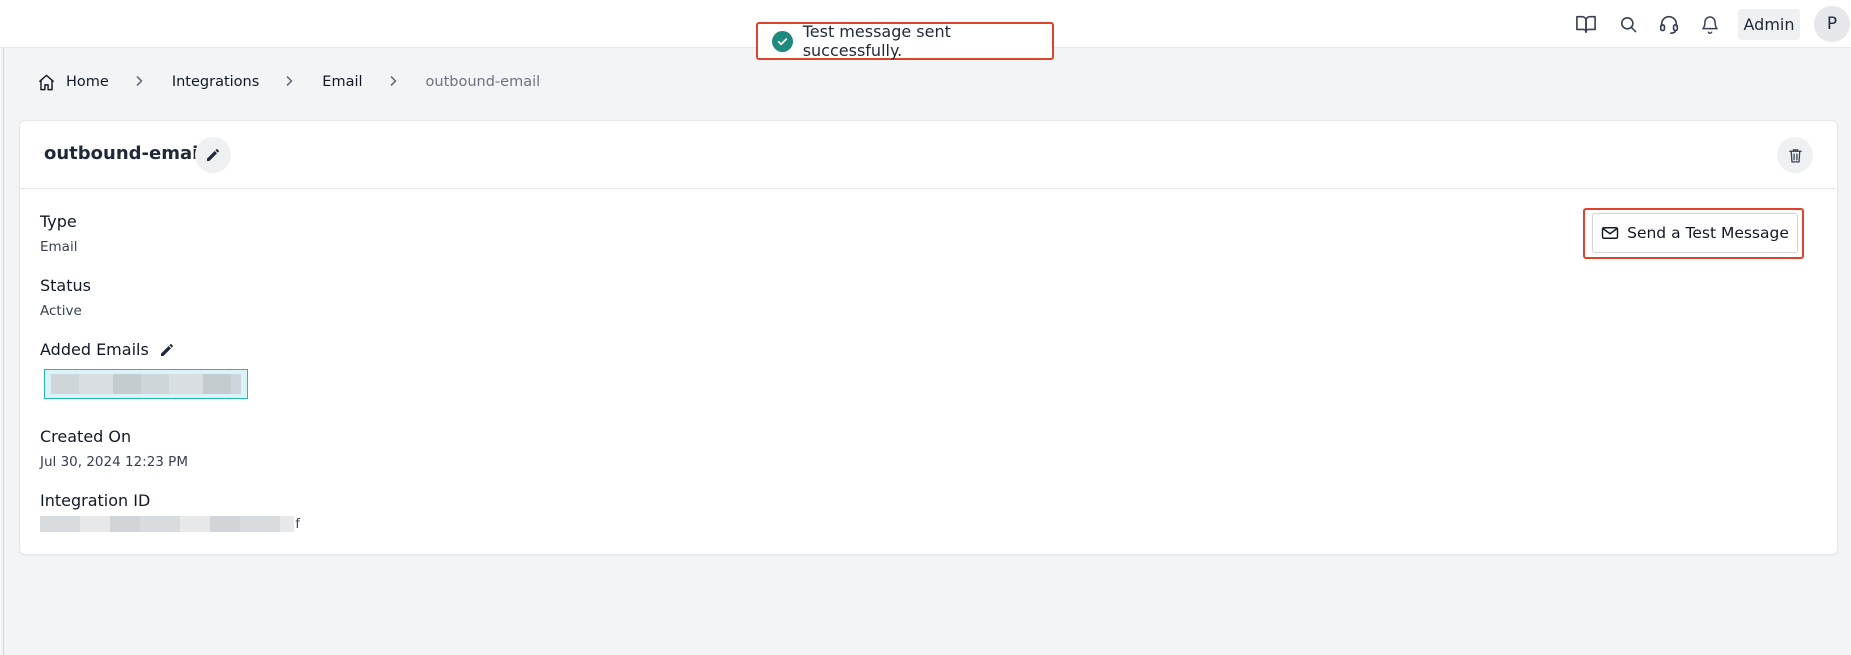  What do you see at coordinates (58, 221) in the screenshot?
I see `type-label: Type` at bounding box center [58, 221].